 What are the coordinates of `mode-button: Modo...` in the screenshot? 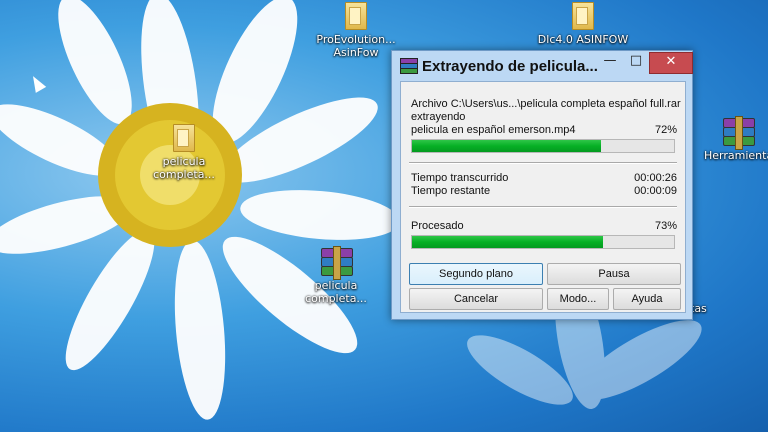 It's located at (578, 299).